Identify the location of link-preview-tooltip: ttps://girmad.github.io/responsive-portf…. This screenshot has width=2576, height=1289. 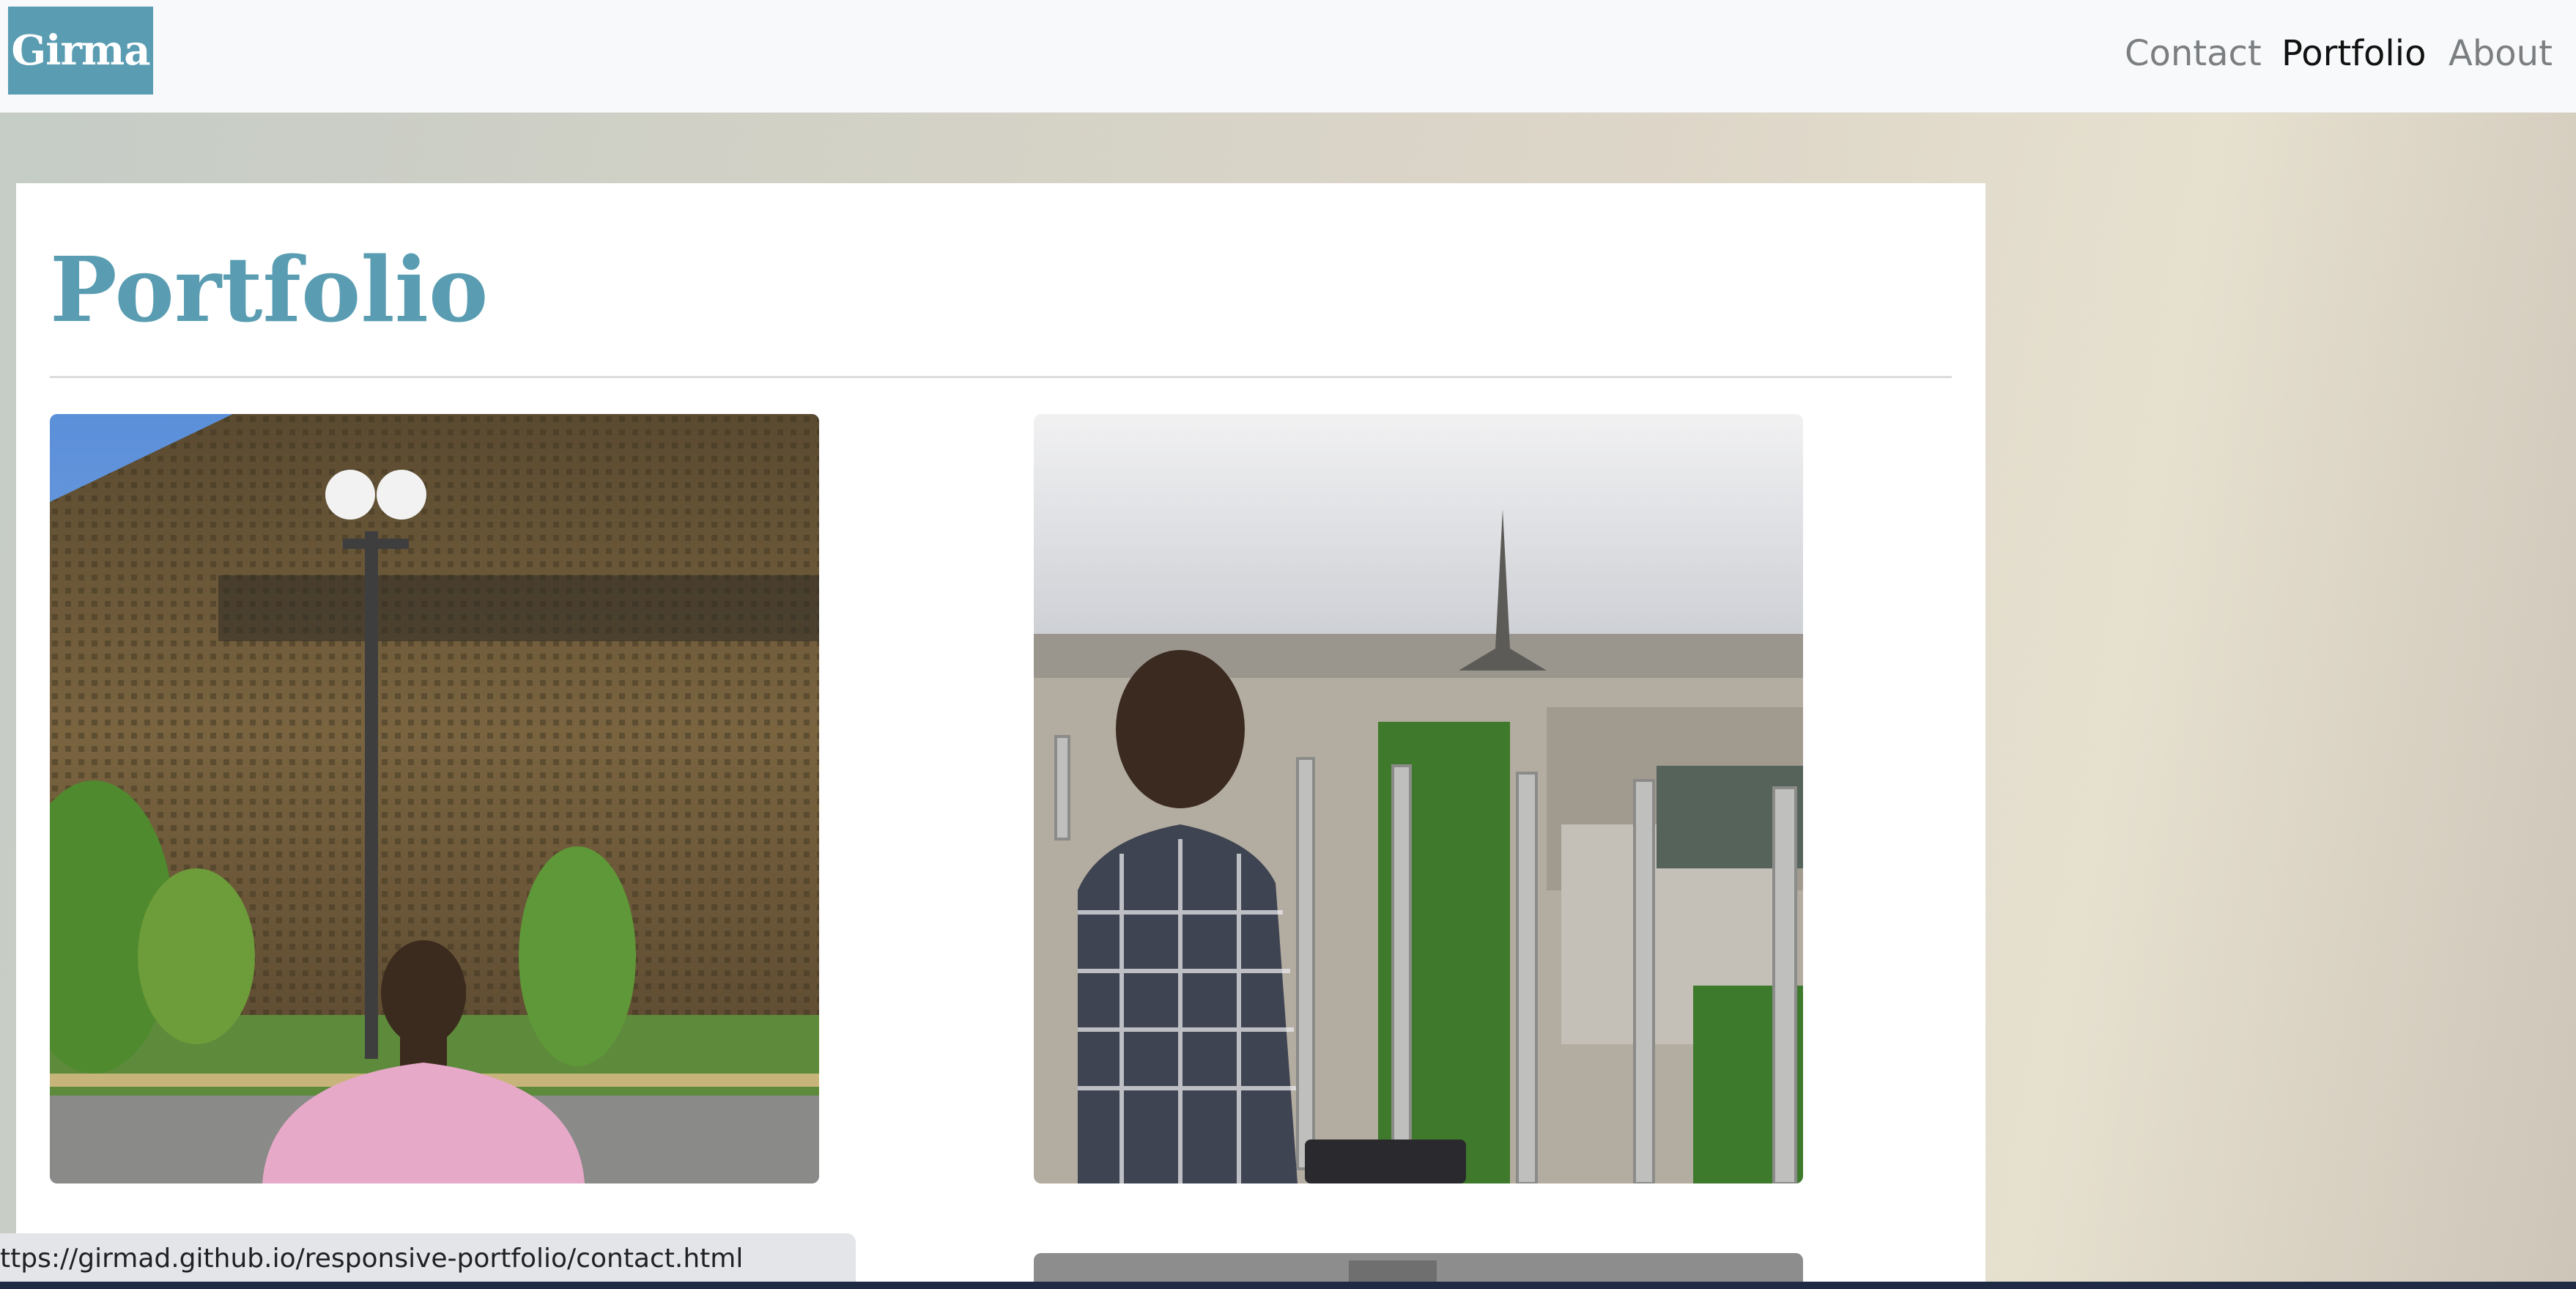
(428, 1259).